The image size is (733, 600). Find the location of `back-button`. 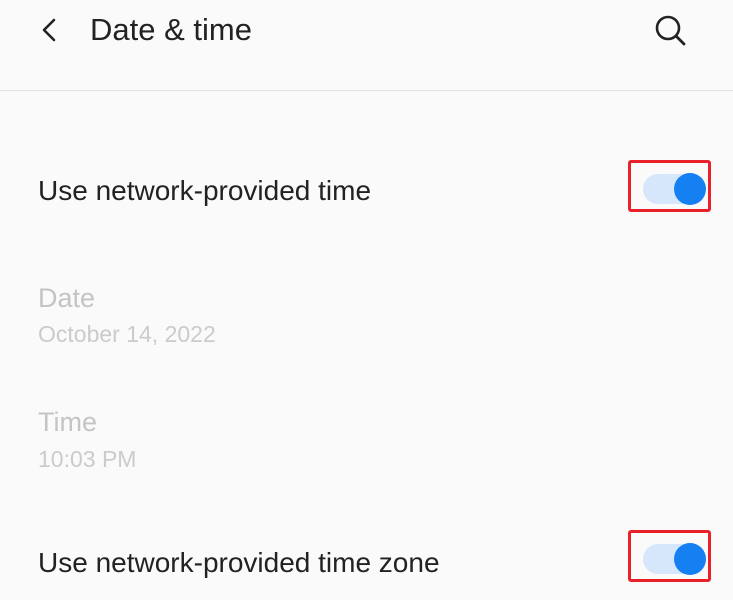

back-button is located at coordinates (50, 30).